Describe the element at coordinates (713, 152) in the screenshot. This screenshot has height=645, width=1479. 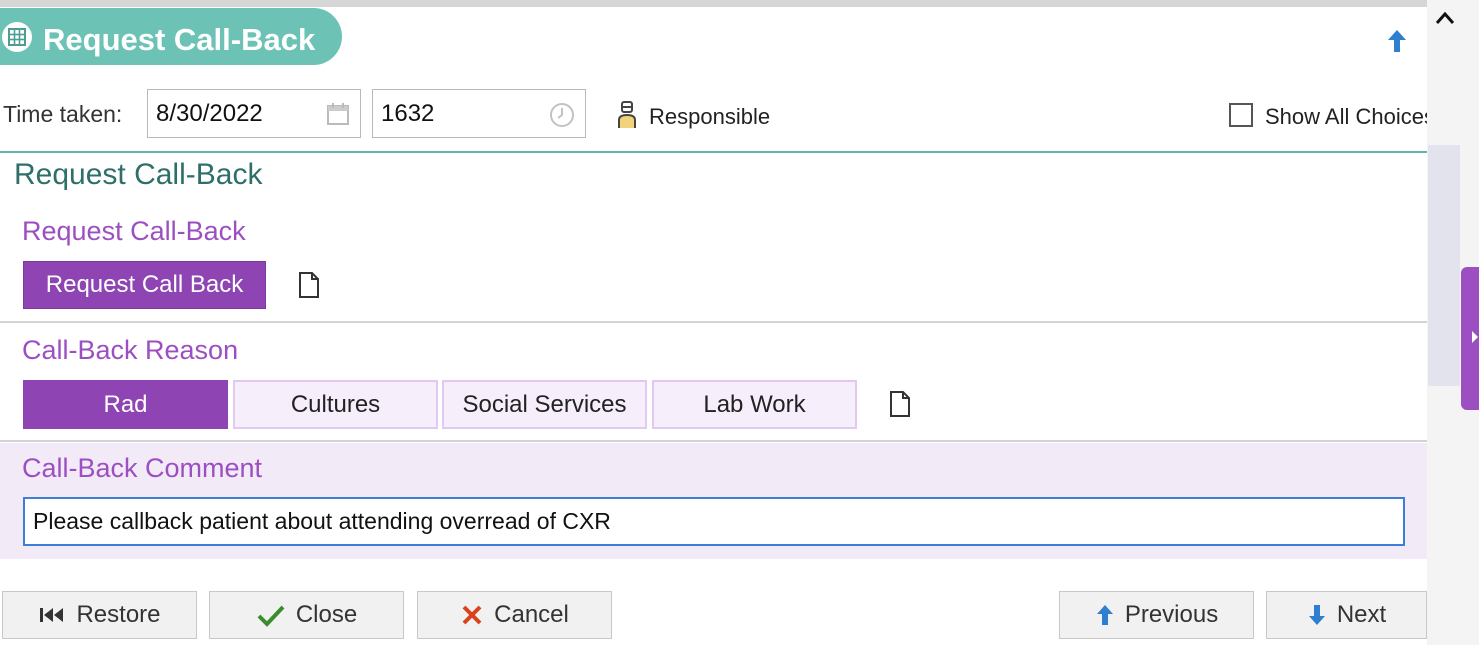
I see `header-divider` at that location.